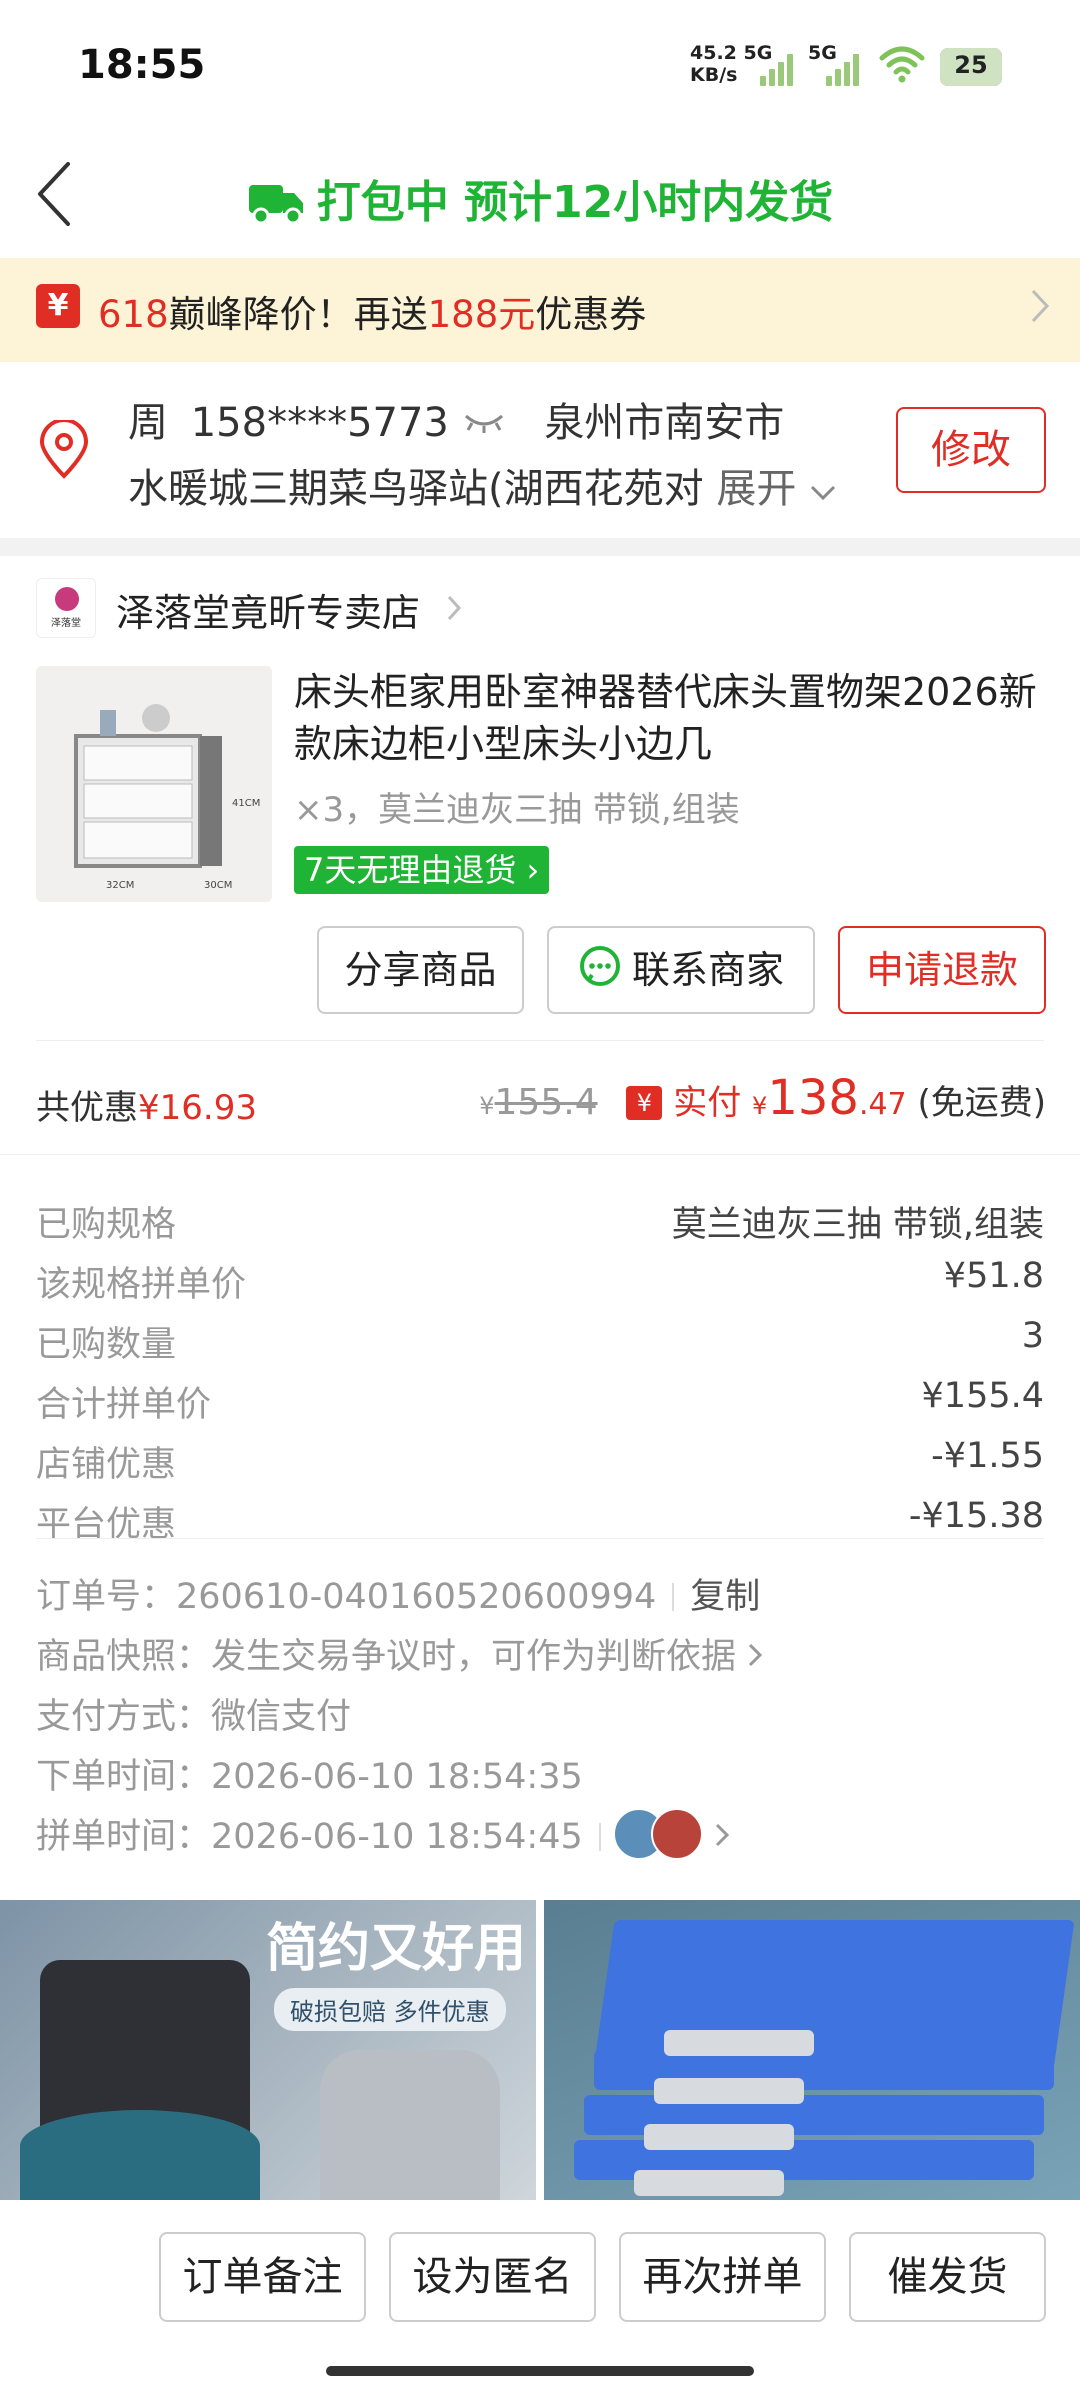 The height and width of the screenshot is (2392, 1080). What do you see at coordinates (591, 314) in the screenshot?
I see `promo-text-2: 优惠券` at bounding box center [591, 314].